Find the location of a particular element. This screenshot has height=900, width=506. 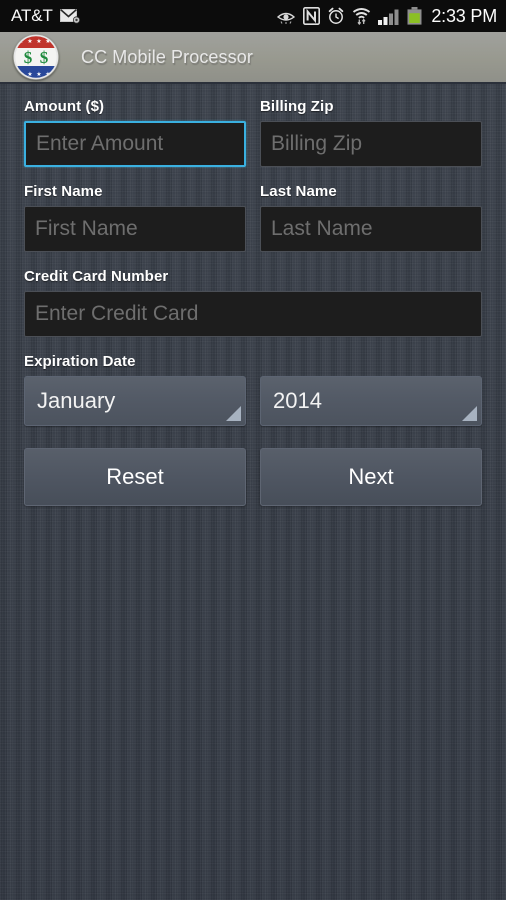

field-expiration-month: January is located at coordinates (135, 401).